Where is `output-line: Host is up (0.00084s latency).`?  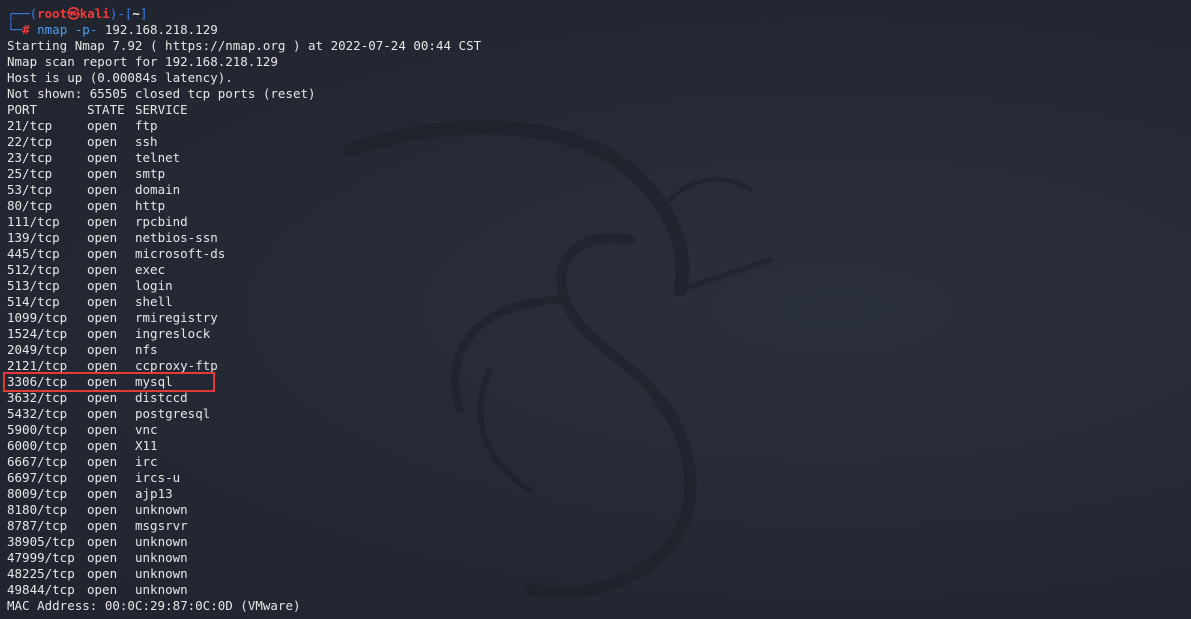
output-line: Host is up (0.00084s latency). is located at coordinates (120, 77).